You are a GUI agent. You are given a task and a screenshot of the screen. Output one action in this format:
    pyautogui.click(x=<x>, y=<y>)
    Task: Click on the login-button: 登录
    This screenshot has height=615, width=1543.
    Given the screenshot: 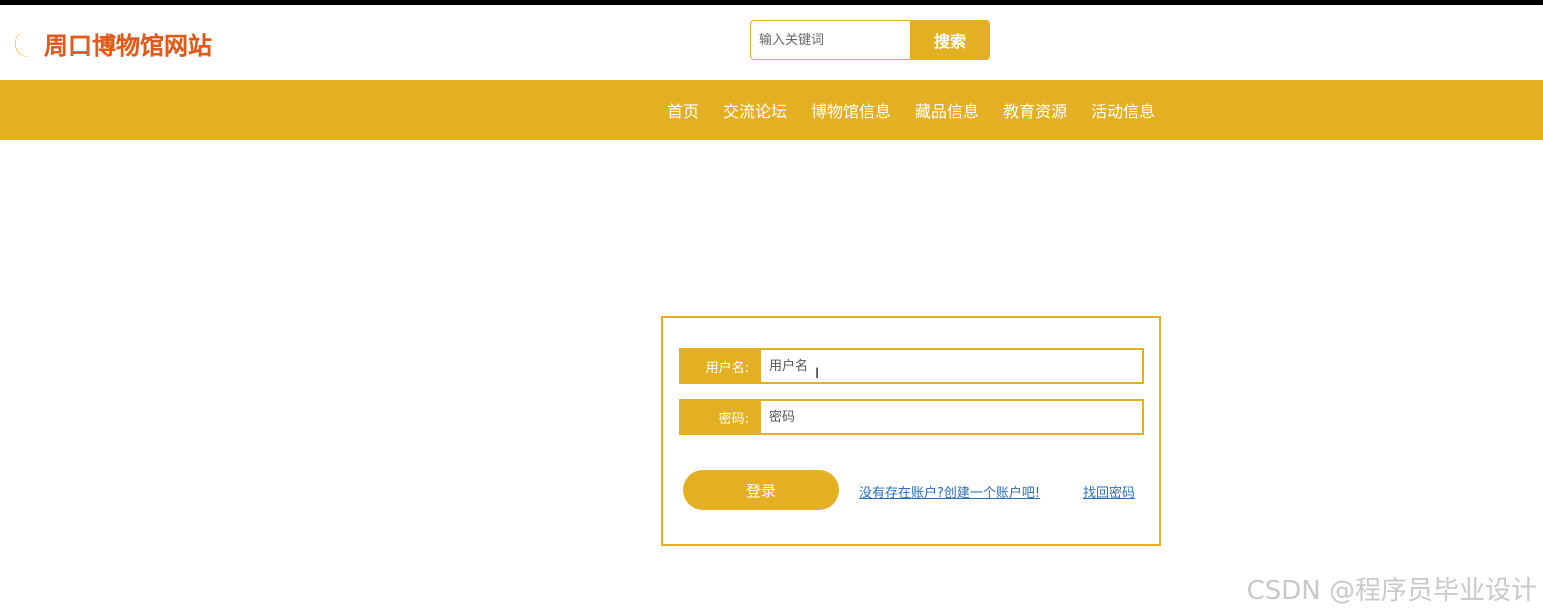 What is the action you would take?
    pyautogui.click(x=761, y=490)
    